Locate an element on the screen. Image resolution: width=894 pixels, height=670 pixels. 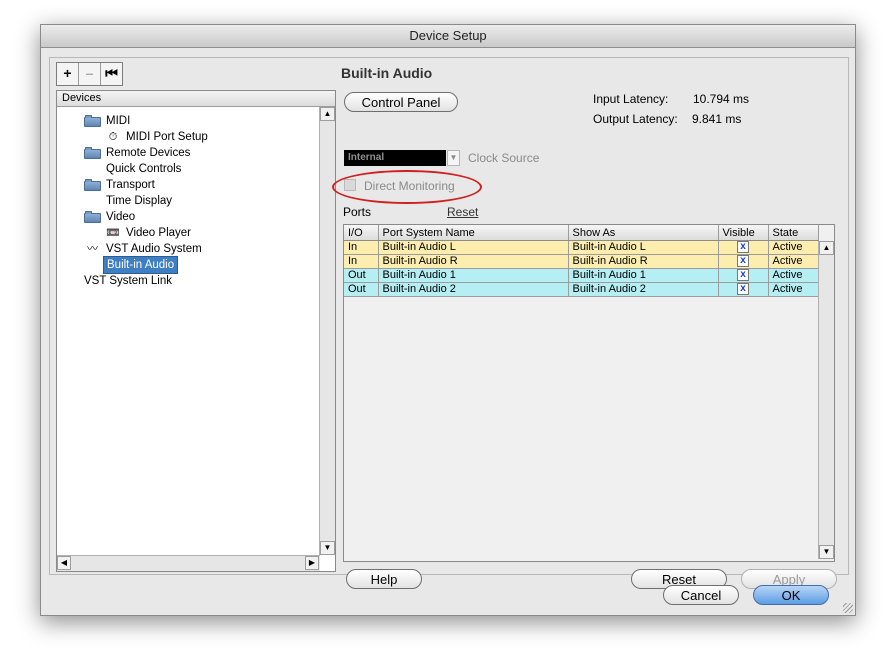
tree-item-vst-system-link: VST System Link is located at coordinates (128, 281).